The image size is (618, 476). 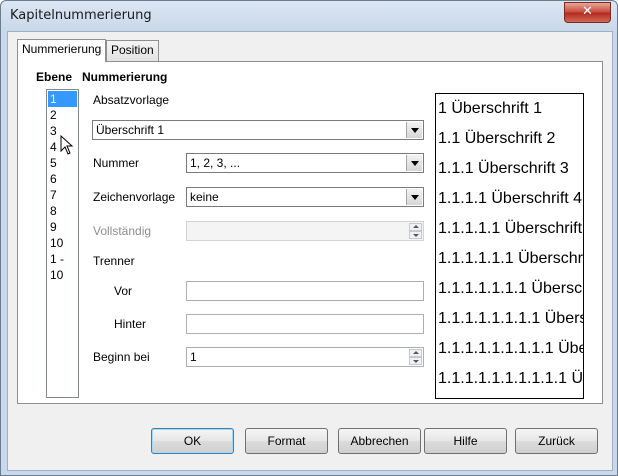 What do you see at coordinates (305, 357) in the screenshot?
I see `start-spinbox: 1` at bounding box center [305, 357].